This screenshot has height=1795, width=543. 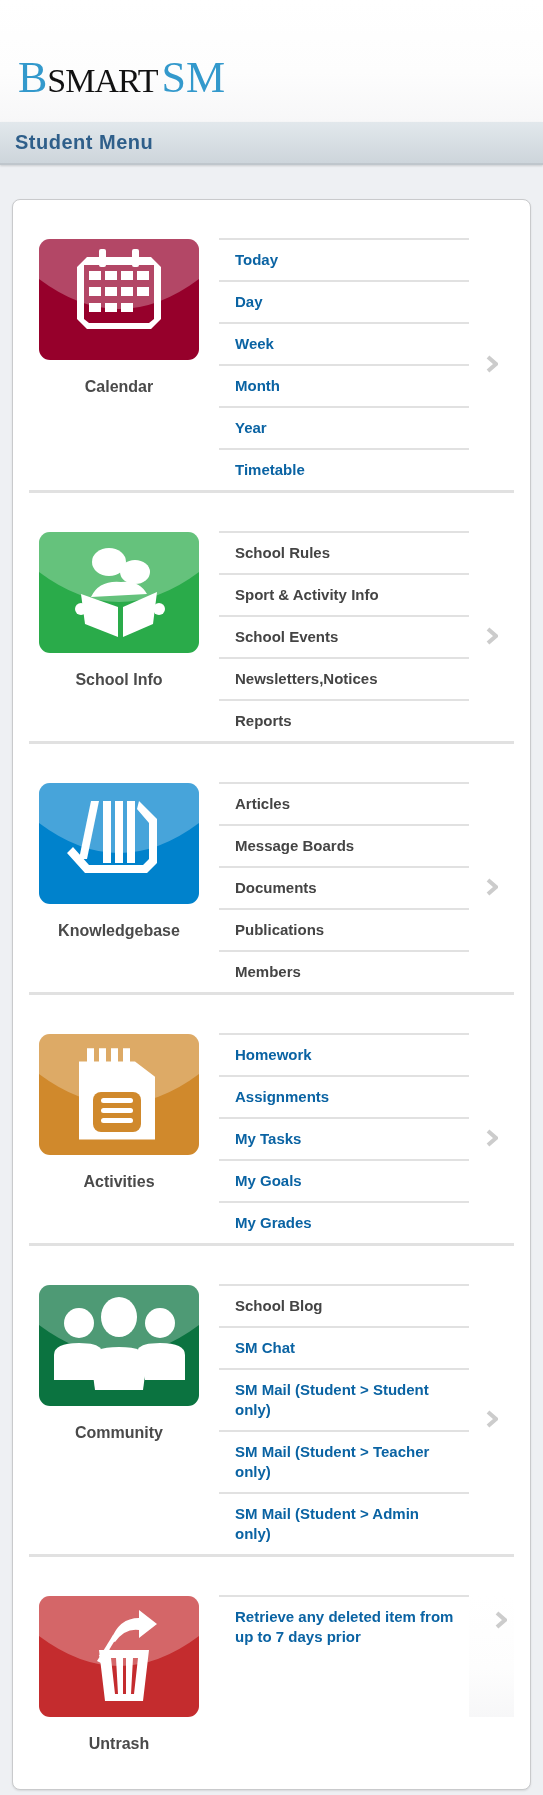 I want to click on logo: BSMARTSM, so click(x=122, y=78).